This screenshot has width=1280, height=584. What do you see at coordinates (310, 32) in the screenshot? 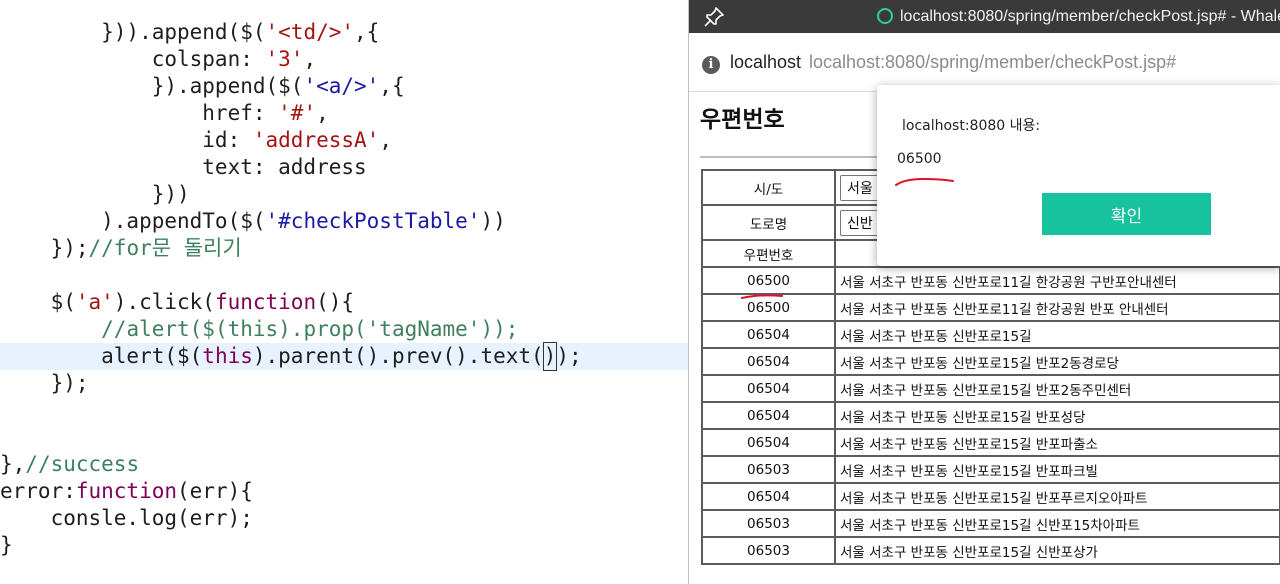
I see `code-token: '<td/>'` at bounding box center [310, 32].